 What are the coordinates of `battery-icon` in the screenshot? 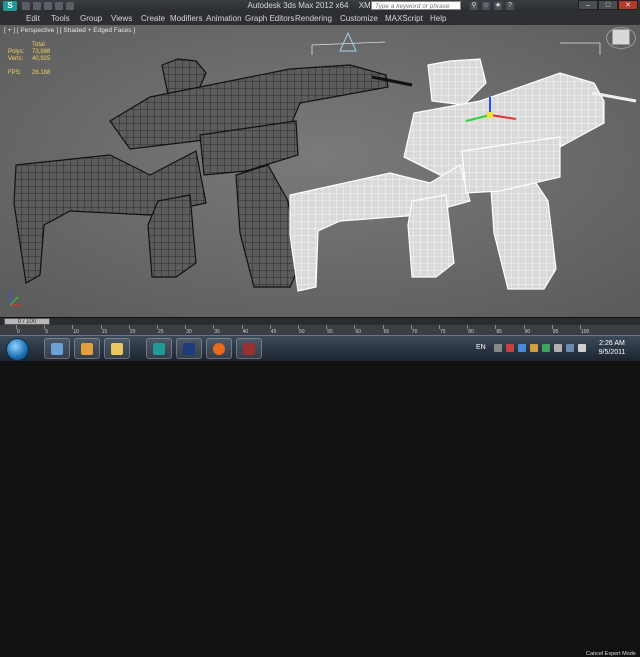 It's located at (558, 348).